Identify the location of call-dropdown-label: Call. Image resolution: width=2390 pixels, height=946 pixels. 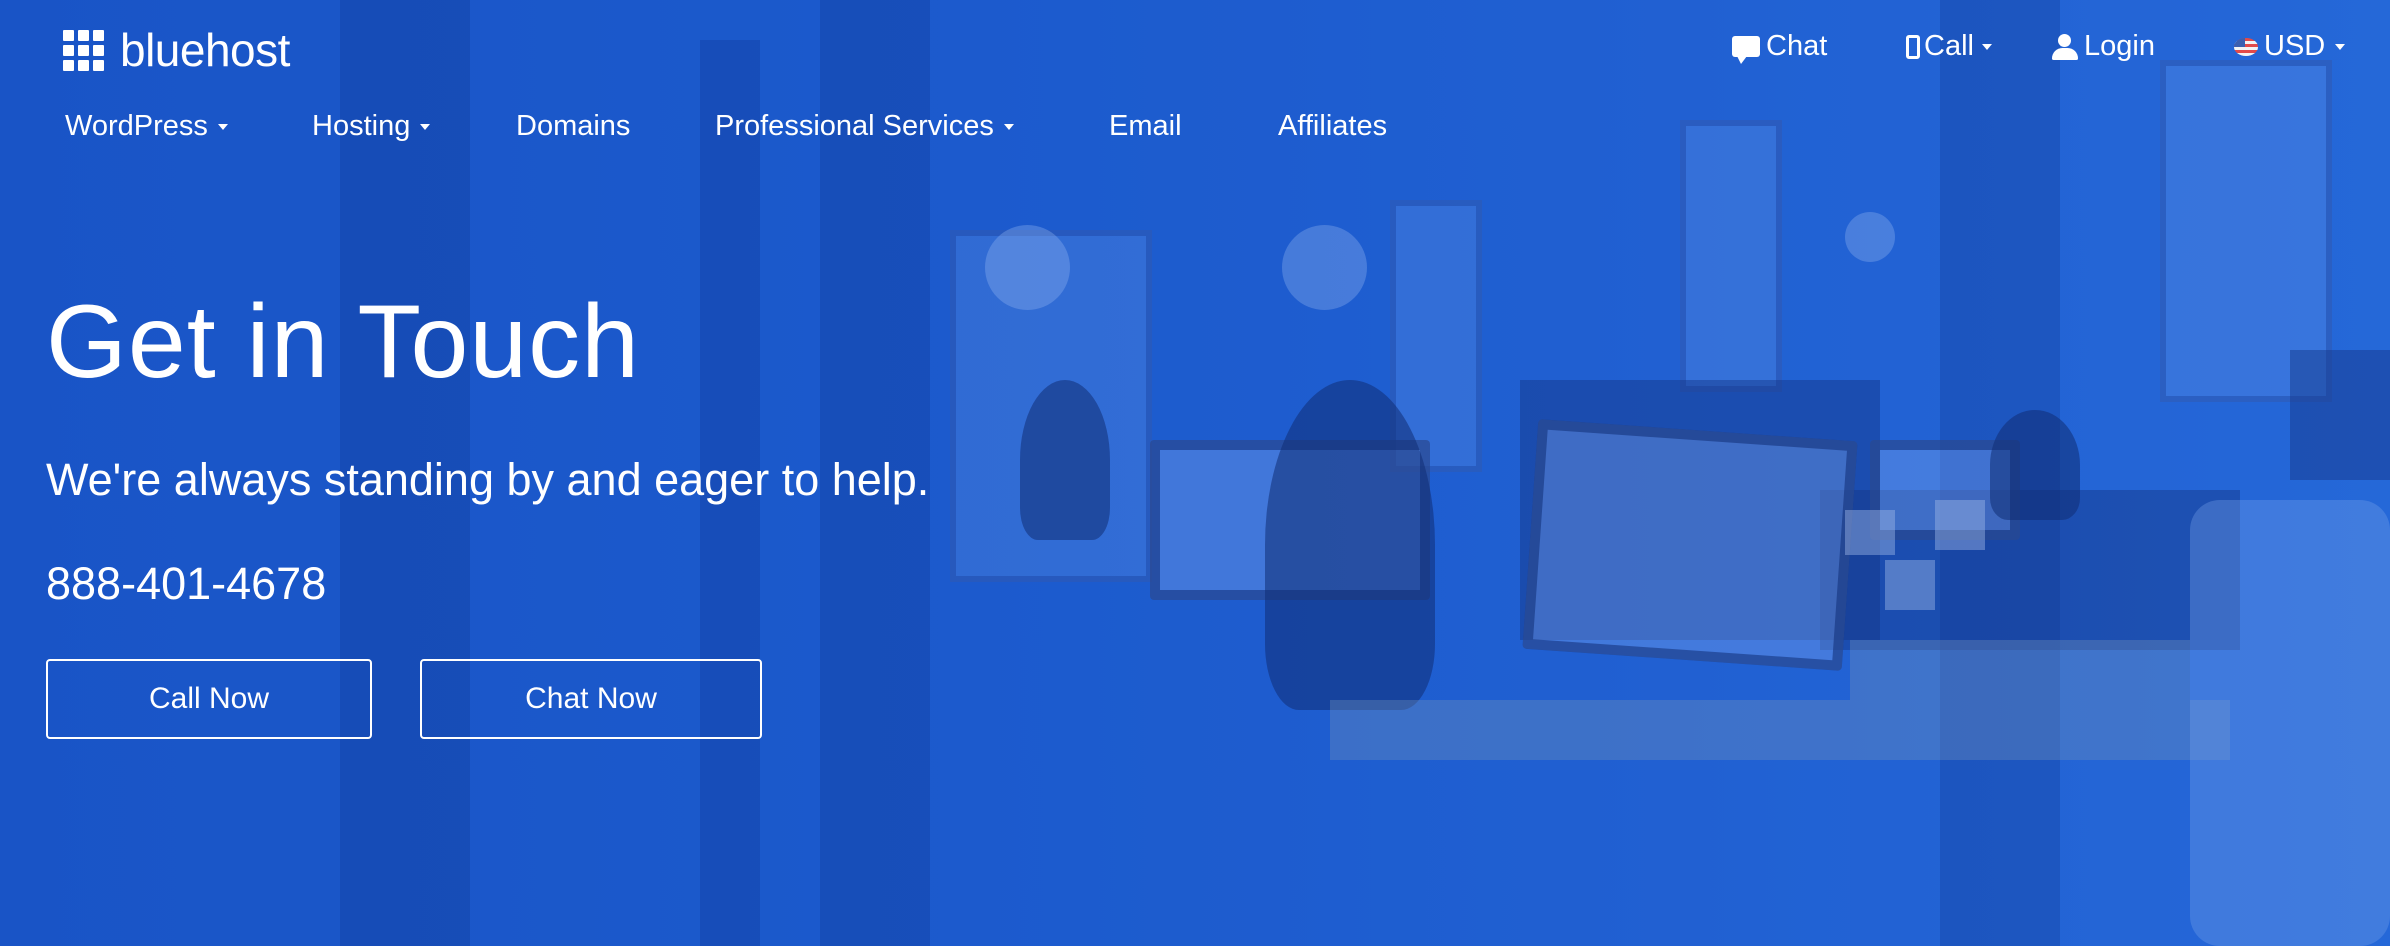
(1949, 46).